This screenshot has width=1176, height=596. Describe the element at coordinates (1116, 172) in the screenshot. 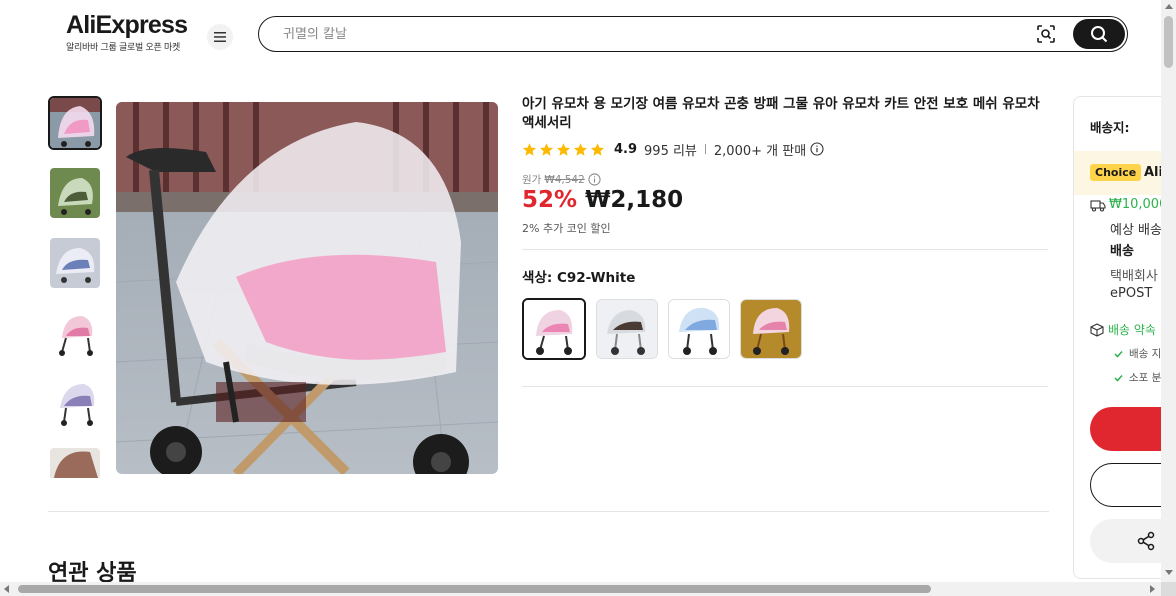

I see `choice-badge: Choice` at that location.